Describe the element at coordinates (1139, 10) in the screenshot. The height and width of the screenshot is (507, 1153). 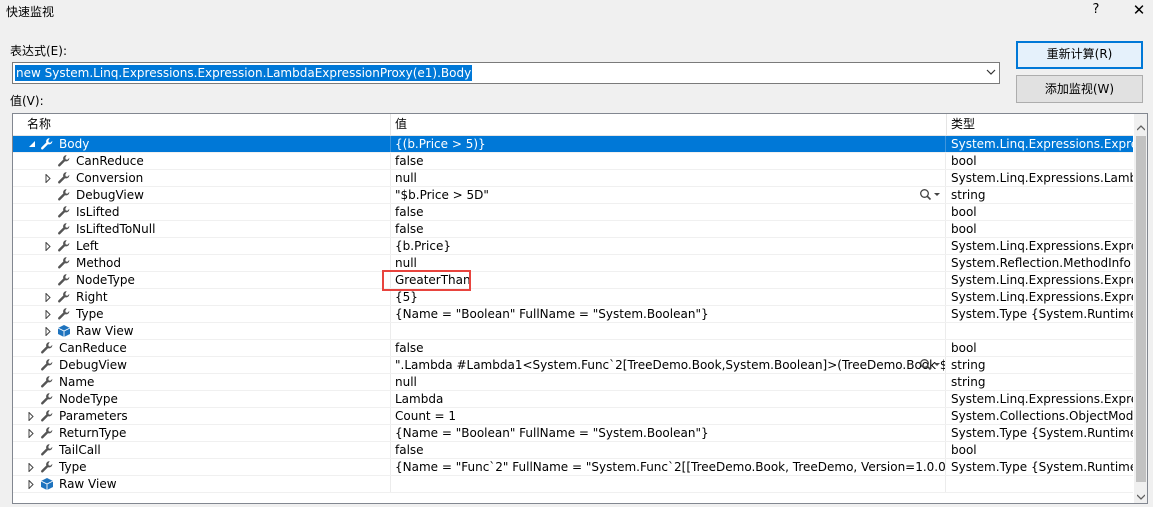
I see `close-button: ✕` at that location.